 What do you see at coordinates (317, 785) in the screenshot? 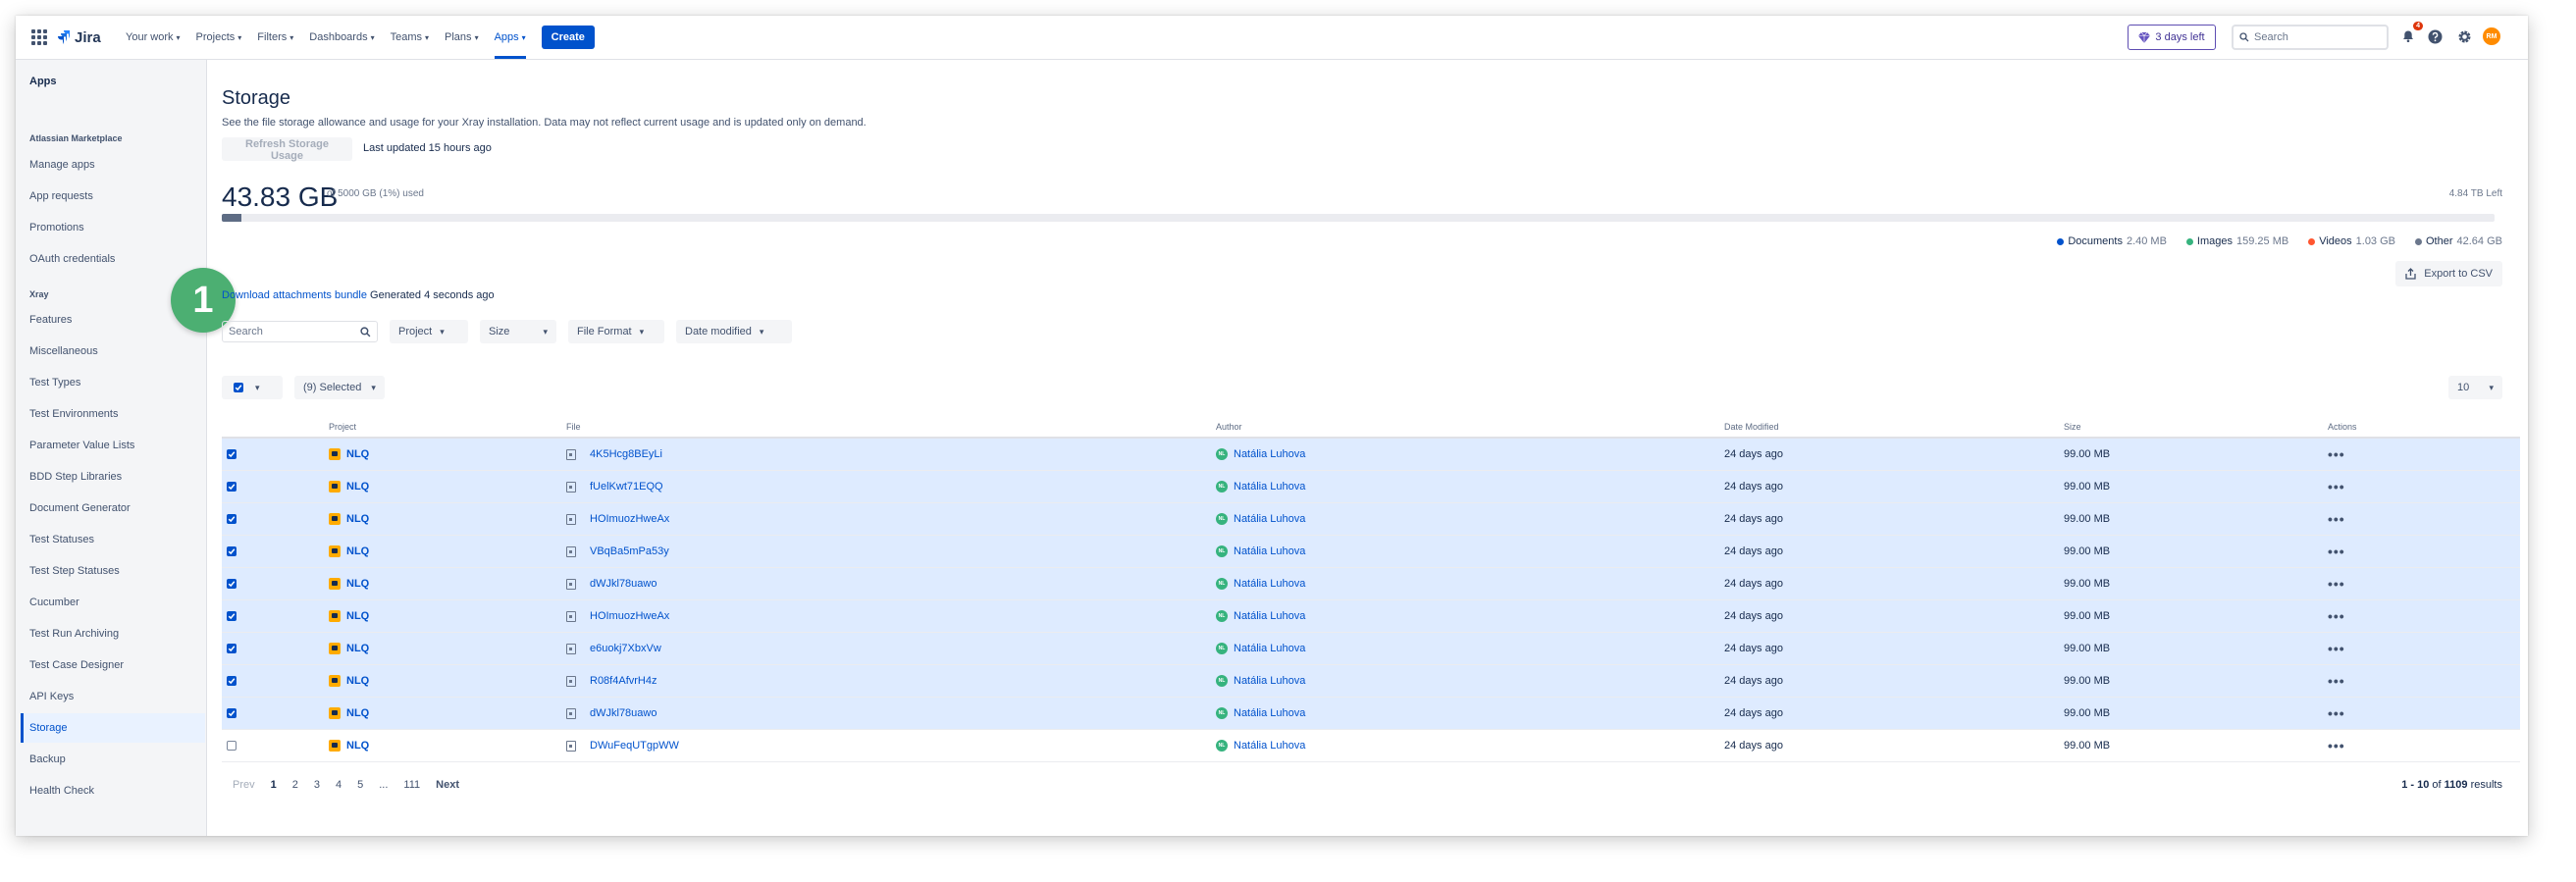
I see `pagination-page-3: 3` at bounding box center [317, 785].